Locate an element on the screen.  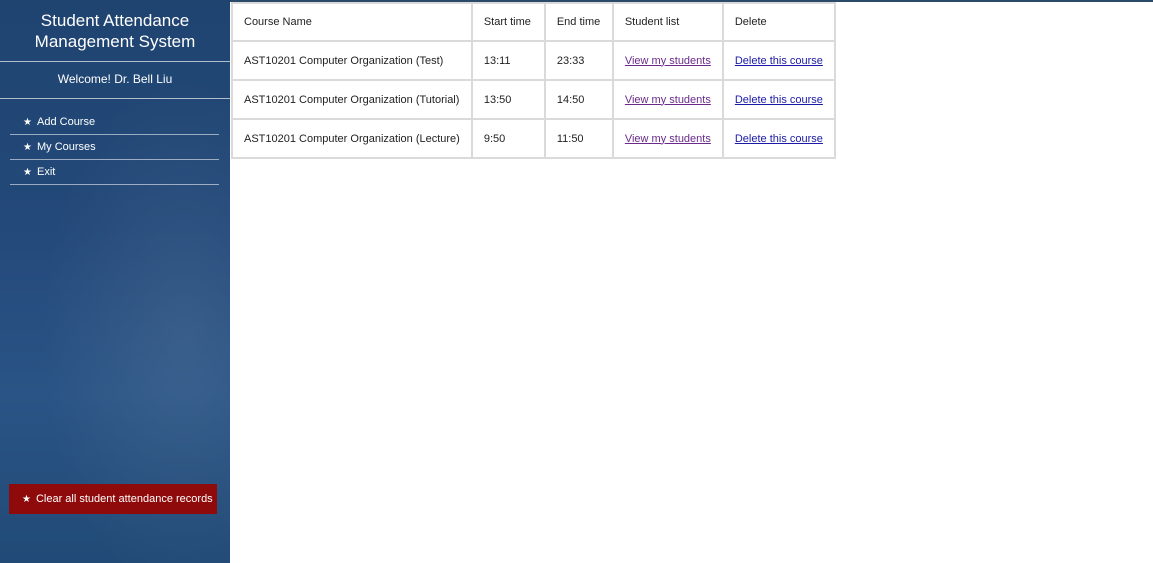
start-time-cell: 13:11 is located at coordinates (508, 60).